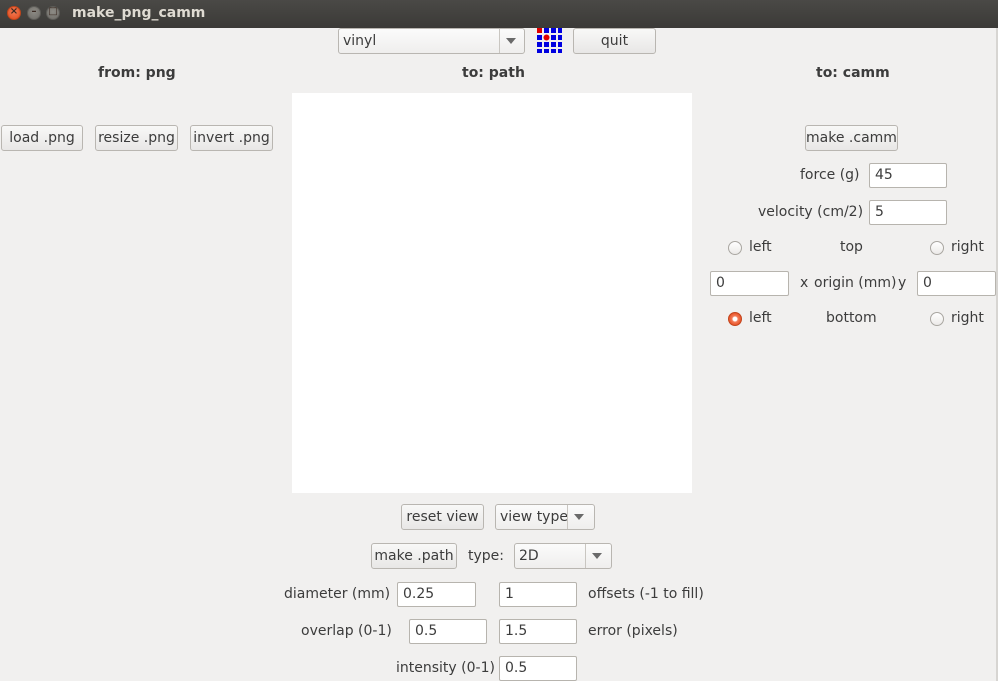 The width and height of the screenshot is (998, 681). I want to click on origin-x-input: 0, so click(749, 283).